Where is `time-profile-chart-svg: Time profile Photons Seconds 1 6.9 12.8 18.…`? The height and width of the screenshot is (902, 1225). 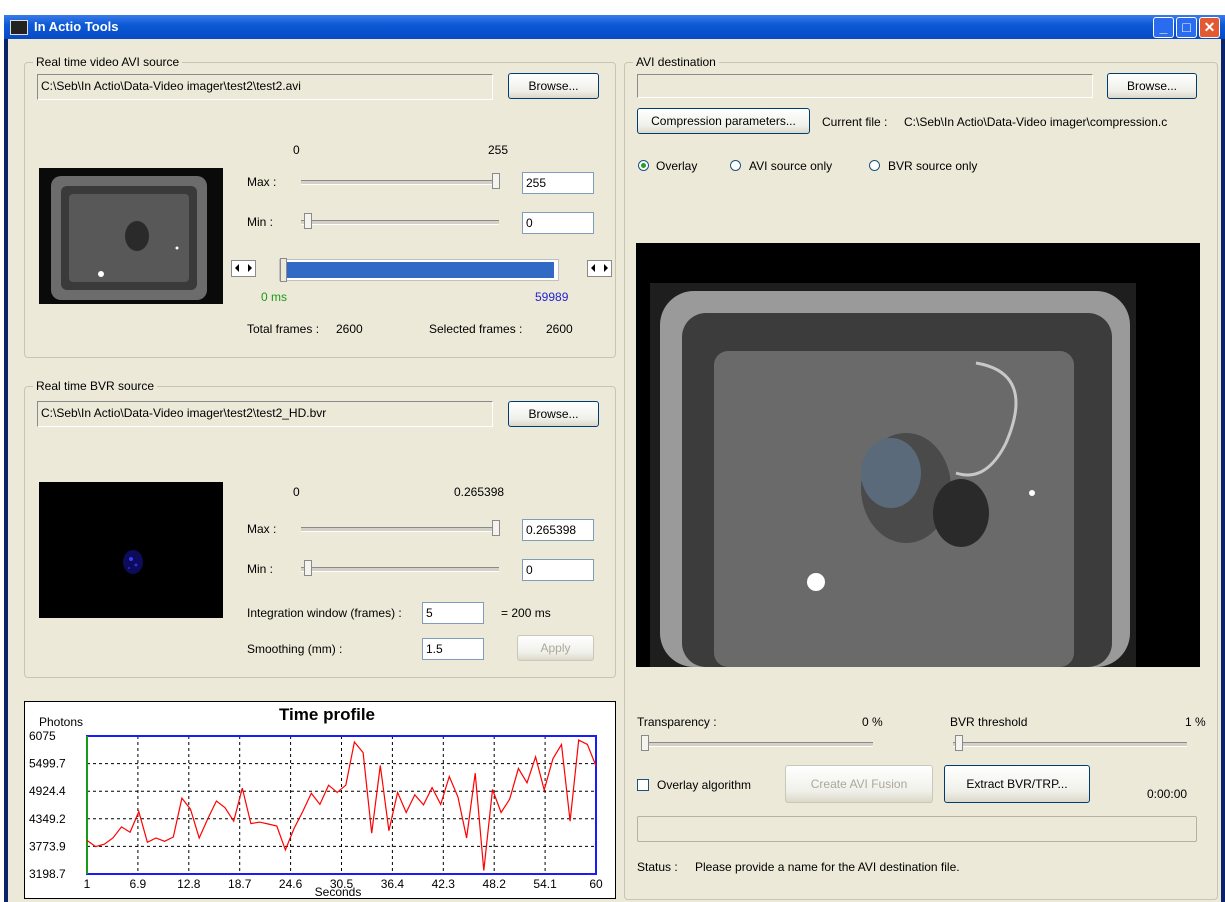
time-profile-chart-svg: Time profile Photons Seconds 1 6.9 12.8 18.… is located at coordinates (316, 801).